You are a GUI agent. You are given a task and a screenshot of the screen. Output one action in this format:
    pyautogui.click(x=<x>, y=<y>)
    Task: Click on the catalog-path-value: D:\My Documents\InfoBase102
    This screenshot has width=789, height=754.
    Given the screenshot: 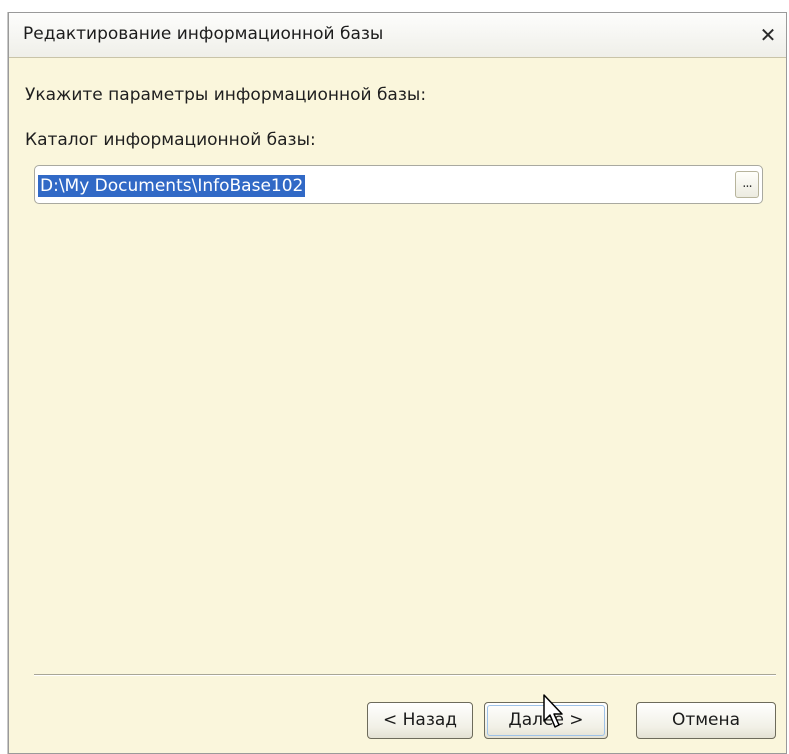 What is the action you would take?
    pyautogui.click(x=172, y=186)
    